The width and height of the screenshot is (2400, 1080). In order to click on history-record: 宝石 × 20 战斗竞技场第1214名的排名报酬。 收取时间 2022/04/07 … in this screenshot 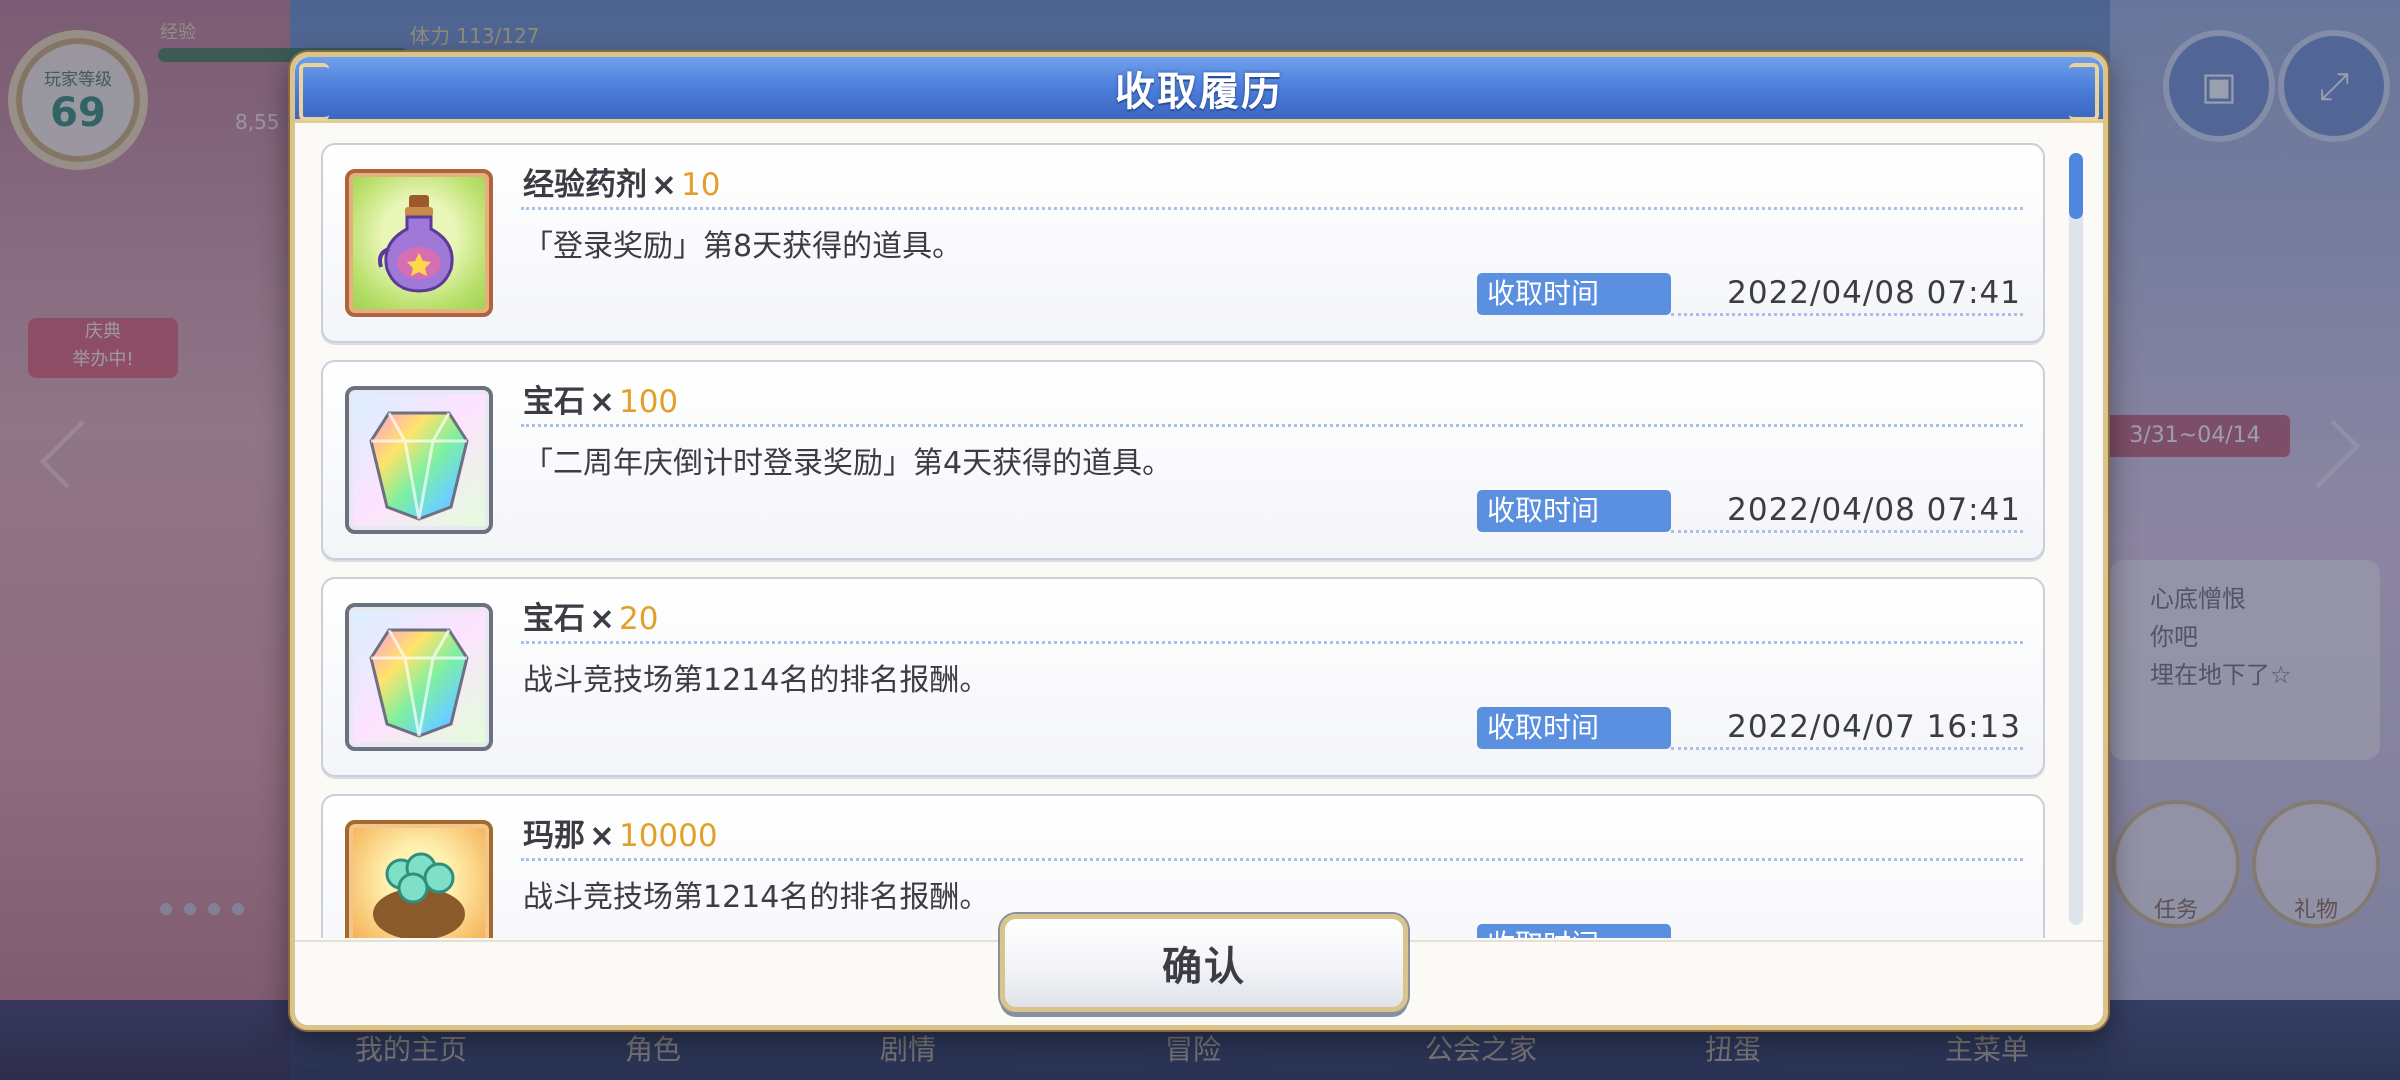, I will do `click(1183, 677)`.